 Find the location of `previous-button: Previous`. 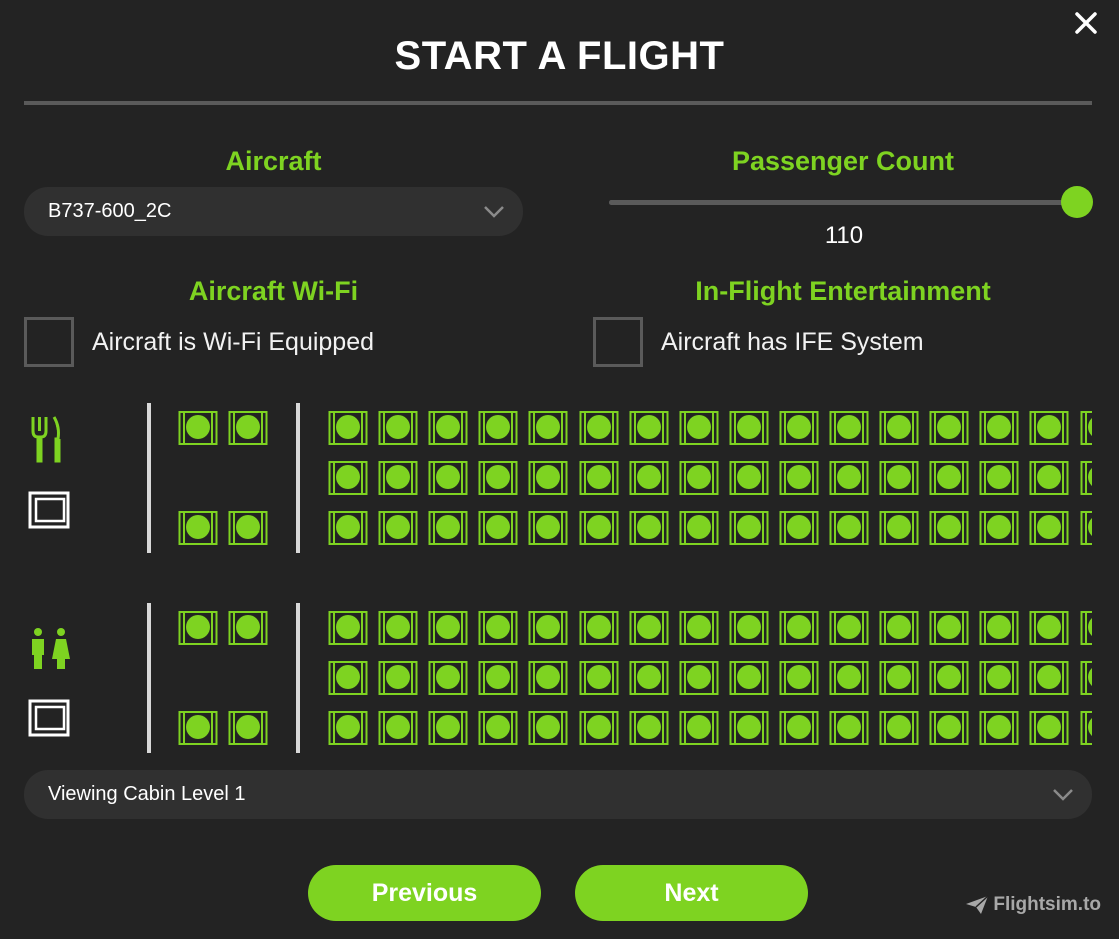

previous-button: Previous is located at coordinates (424, 893).